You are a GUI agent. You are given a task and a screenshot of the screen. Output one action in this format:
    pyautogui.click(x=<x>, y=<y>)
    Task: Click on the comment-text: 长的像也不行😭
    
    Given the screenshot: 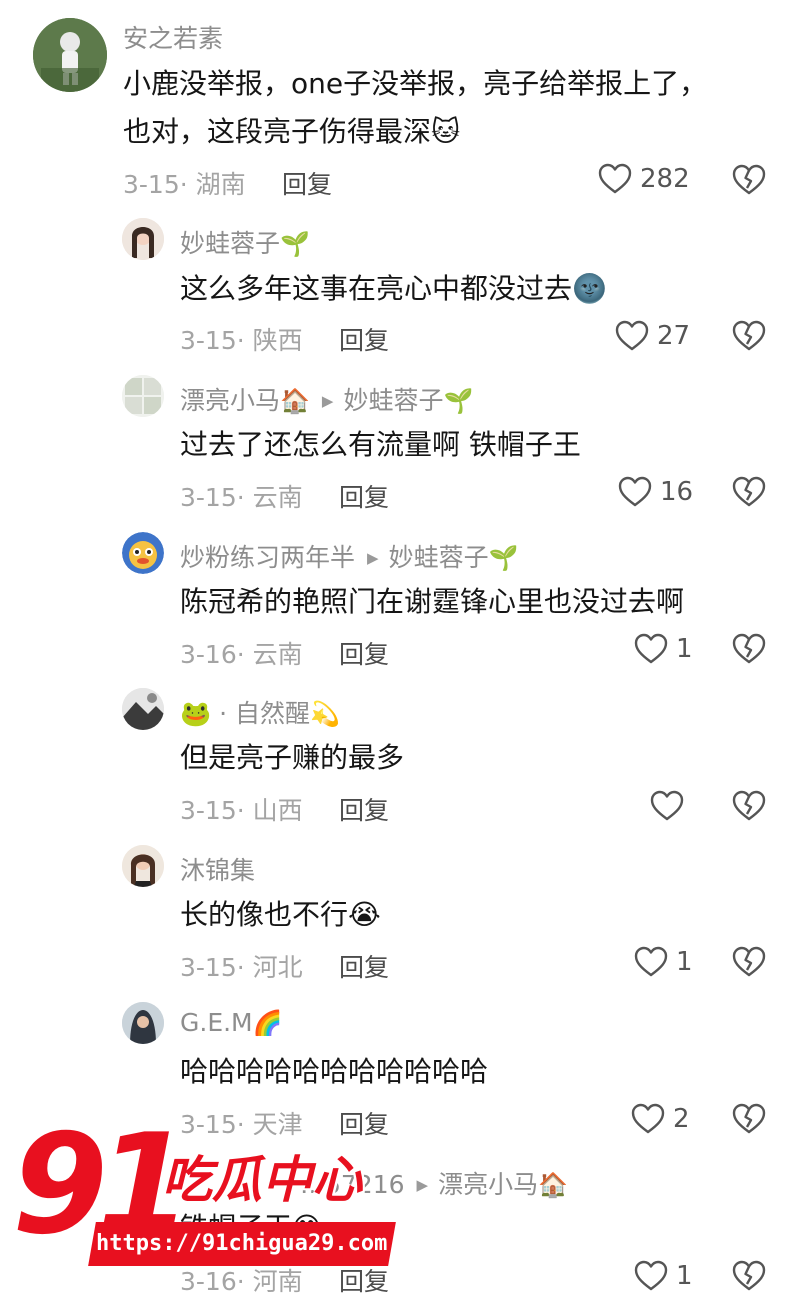 What is the action you would take?
    pyautogui.click(x=280, y=914)
    